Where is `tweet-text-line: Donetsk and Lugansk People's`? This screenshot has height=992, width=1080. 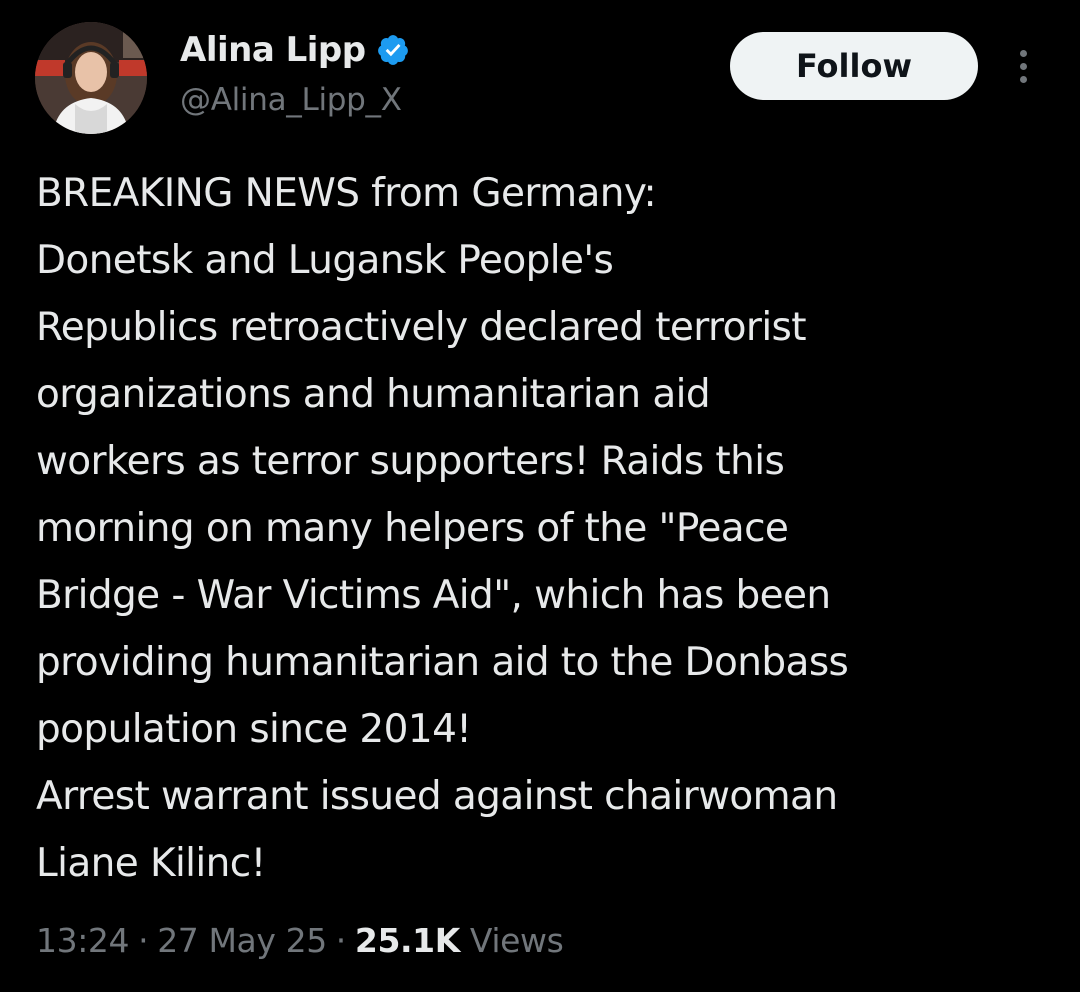 tweet-text-line: Donetsk and Lugansk People's is located at coordinates (325, 260).